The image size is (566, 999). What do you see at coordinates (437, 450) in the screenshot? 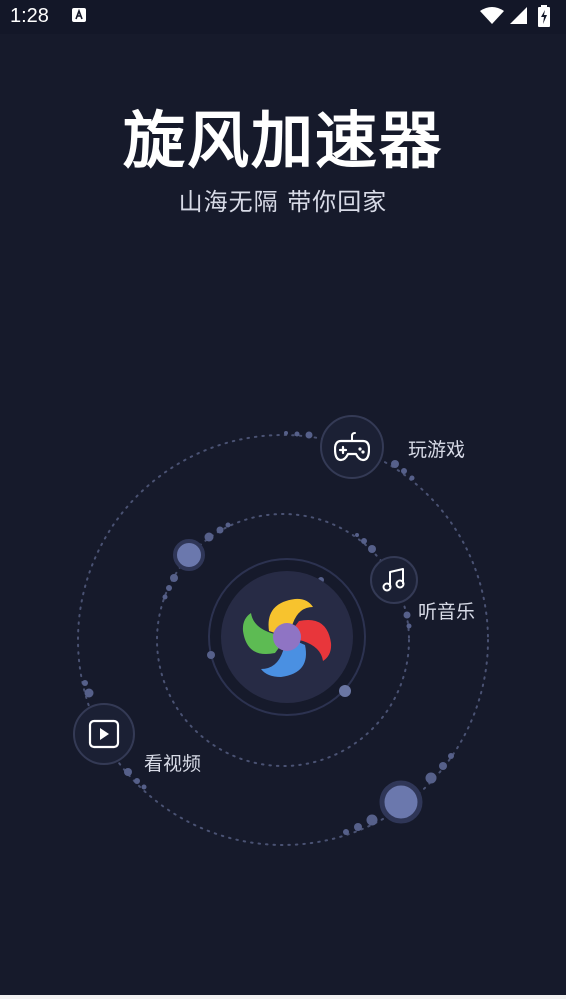
I see `game-label: 玩游戏` at bounding box center [437, 450].